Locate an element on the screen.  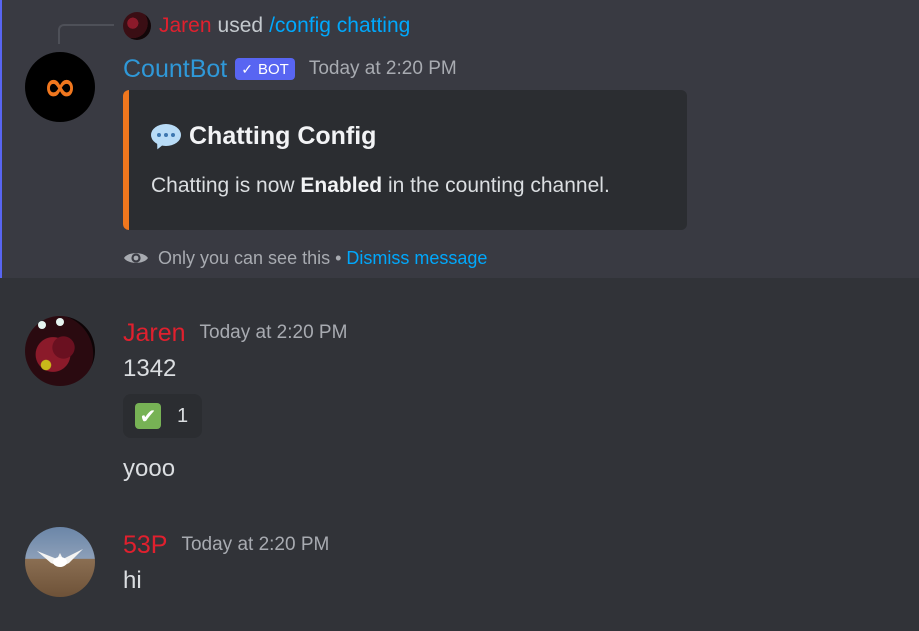
user-avatar-jaren is located at coordinates (60, 351).